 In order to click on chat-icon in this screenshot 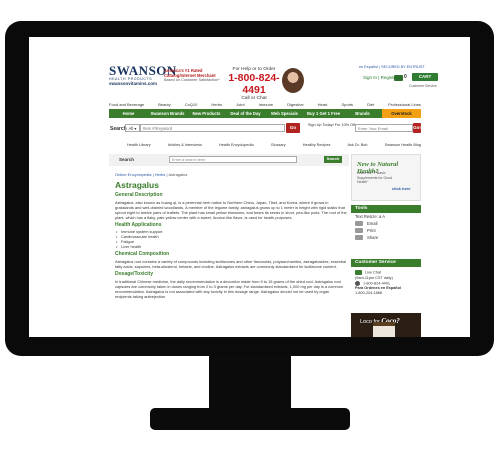, I will do `click(358, 272)`.